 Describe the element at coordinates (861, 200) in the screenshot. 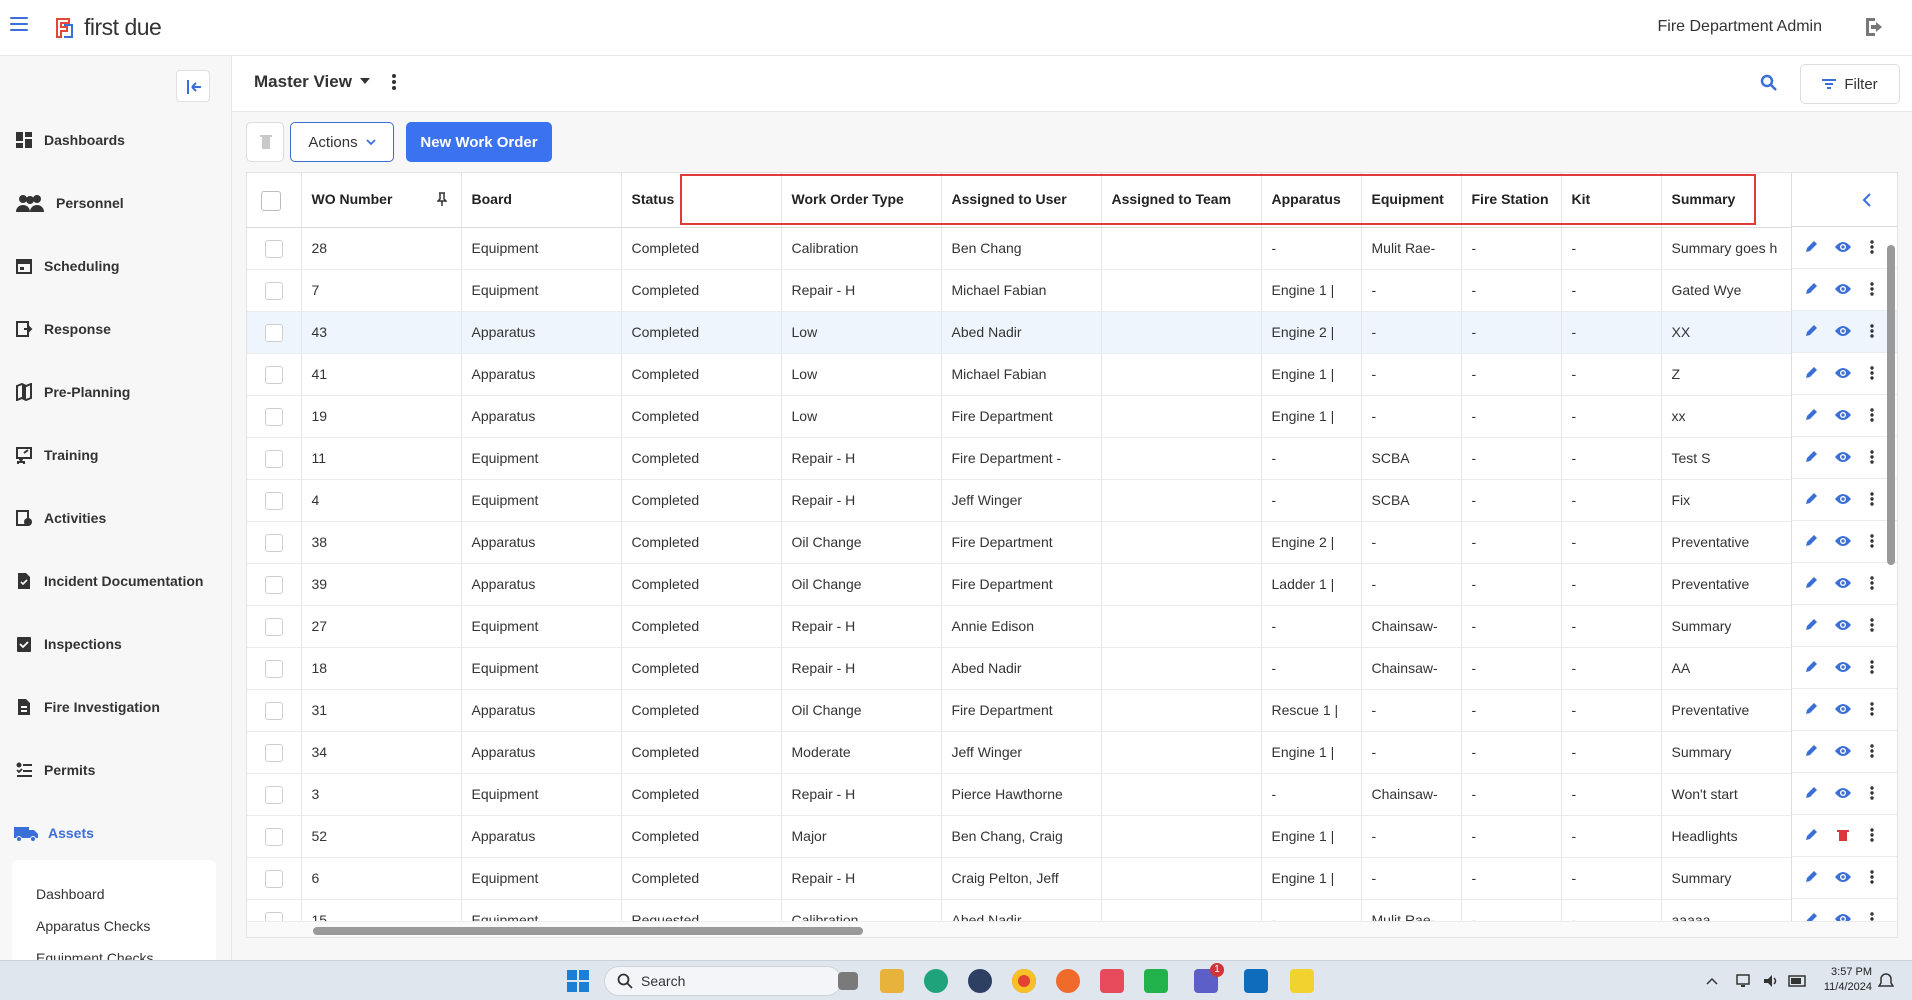

I see `column-header-work-order-type: Work Order Type` at that location.